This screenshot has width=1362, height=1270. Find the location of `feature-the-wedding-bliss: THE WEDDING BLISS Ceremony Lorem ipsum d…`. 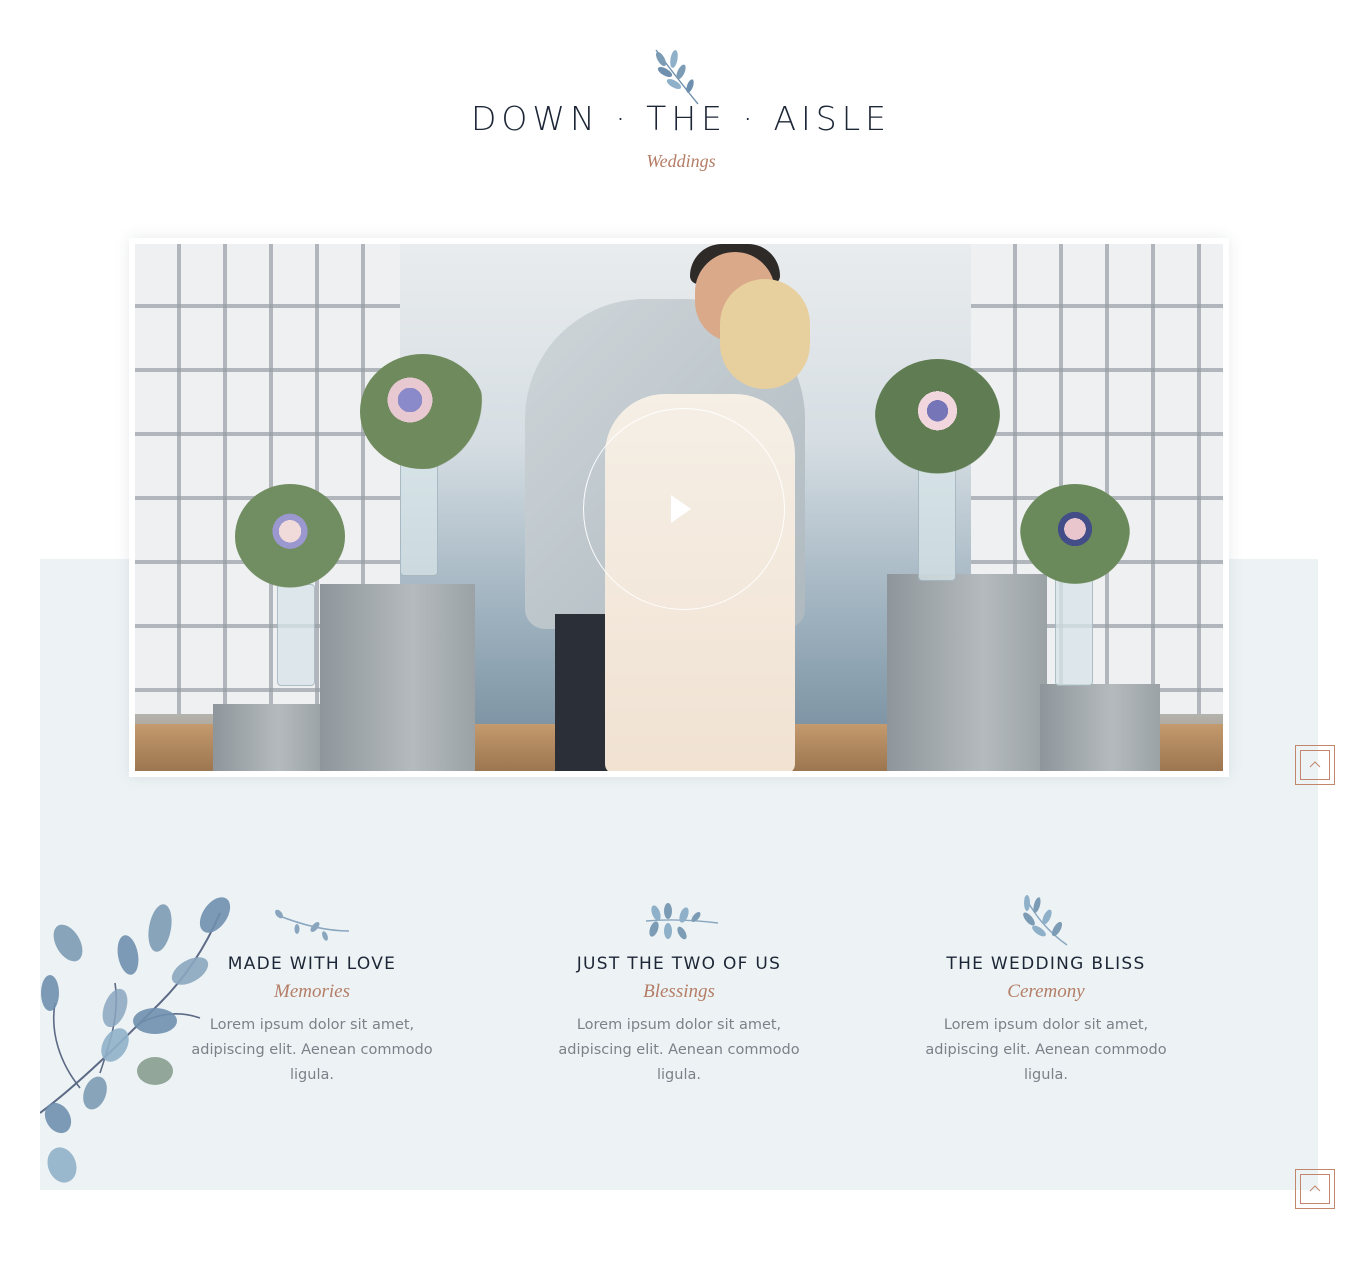

feature-the-wedding-bliss: THE WEDDING BLISS Ceremony Lorem ipsum d… is located at coordinates (1046, 990).